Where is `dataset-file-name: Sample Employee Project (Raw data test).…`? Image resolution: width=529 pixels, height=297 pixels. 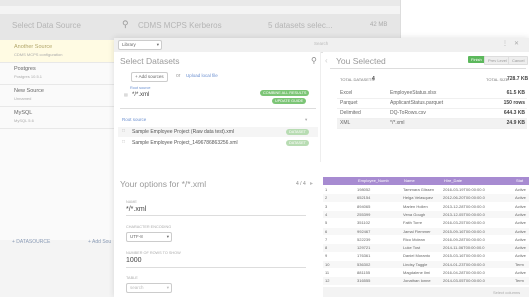
dataset-file-name: Sample Employee Project (Raw data test).… is located at coordinates (183, 131).